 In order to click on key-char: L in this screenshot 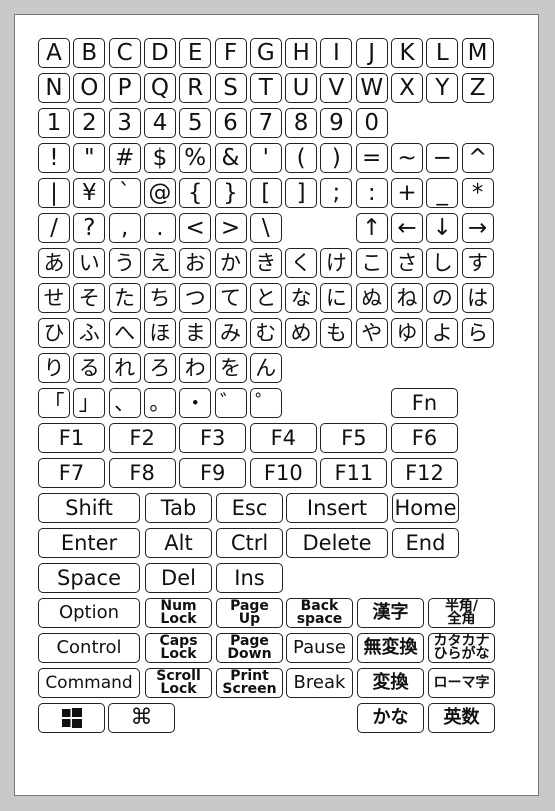, I will do `click(442, 53)`.